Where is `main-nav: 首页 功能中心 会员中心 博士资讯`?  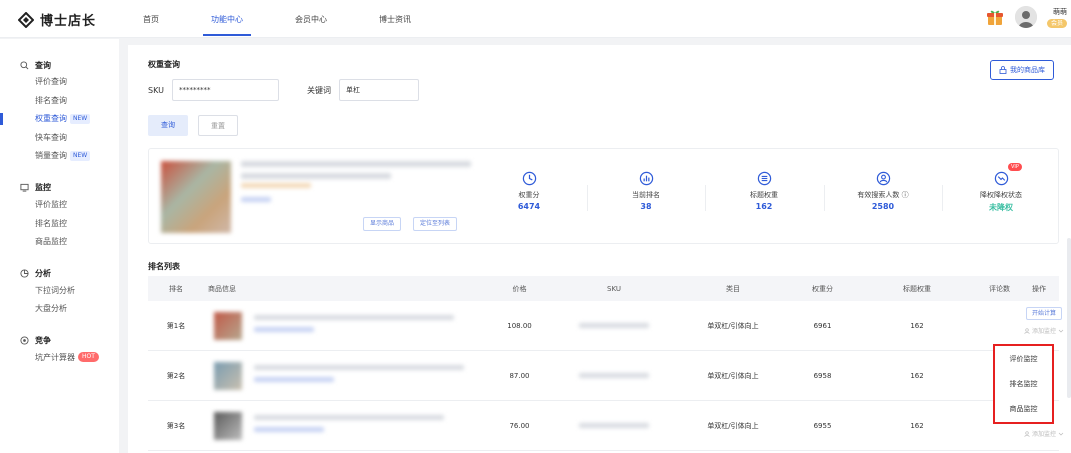
main-nav: 首页 功能中心 会员中心 博士资讯 is located at coordinates (303, 19).